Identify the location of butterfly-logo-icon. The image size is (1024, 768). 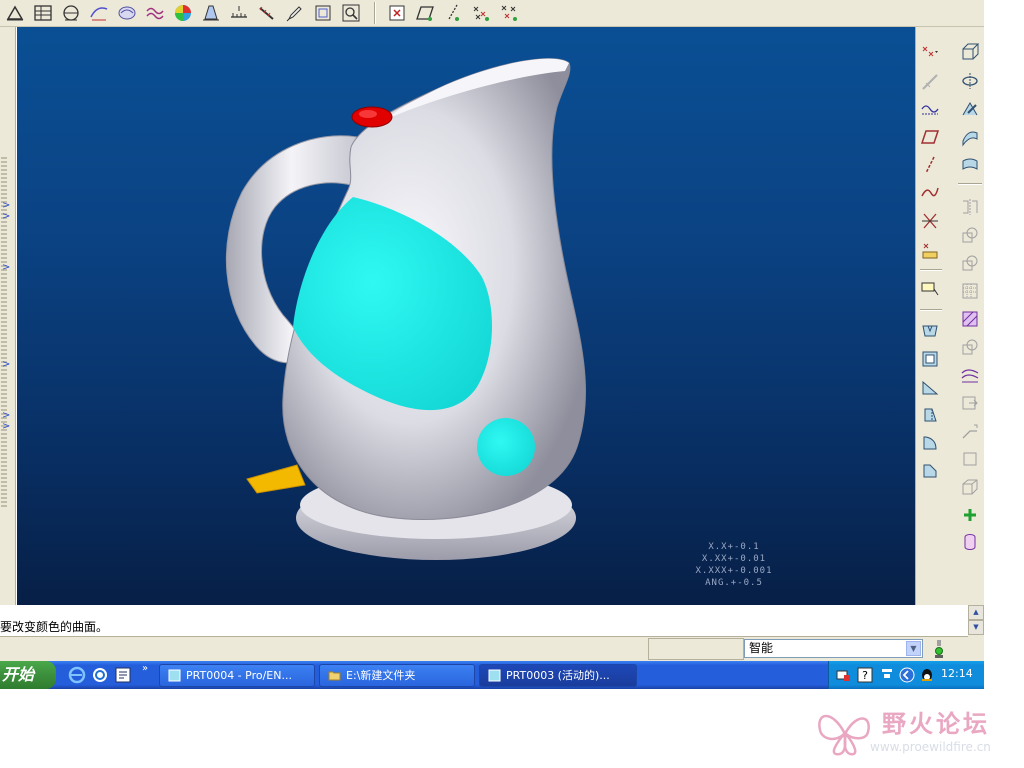
(844, 735).